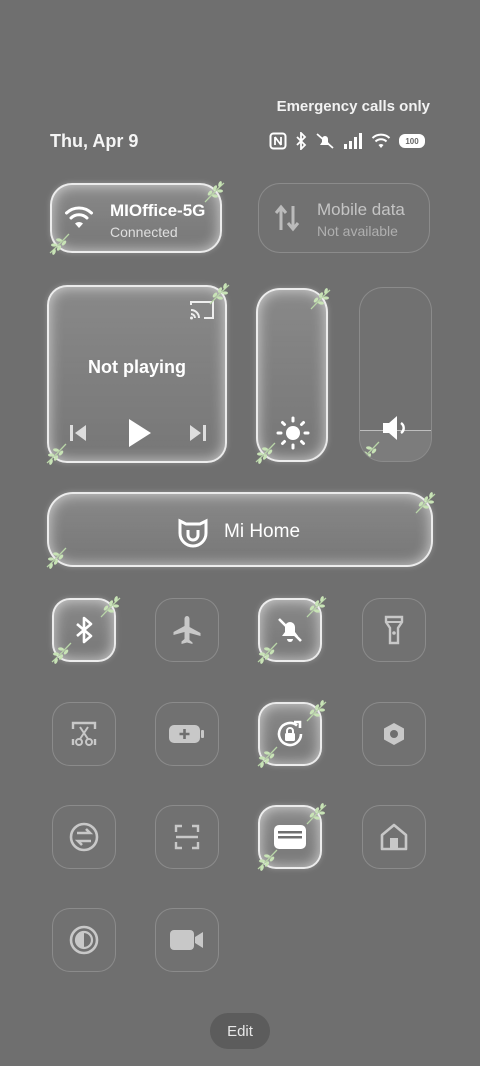 This screenshot has height=1066, width=480. What do you see at coordinates (94, 141) in the screenshot?
I see `date-label: Thu, Apr 9` at bounding box center [94, 141].